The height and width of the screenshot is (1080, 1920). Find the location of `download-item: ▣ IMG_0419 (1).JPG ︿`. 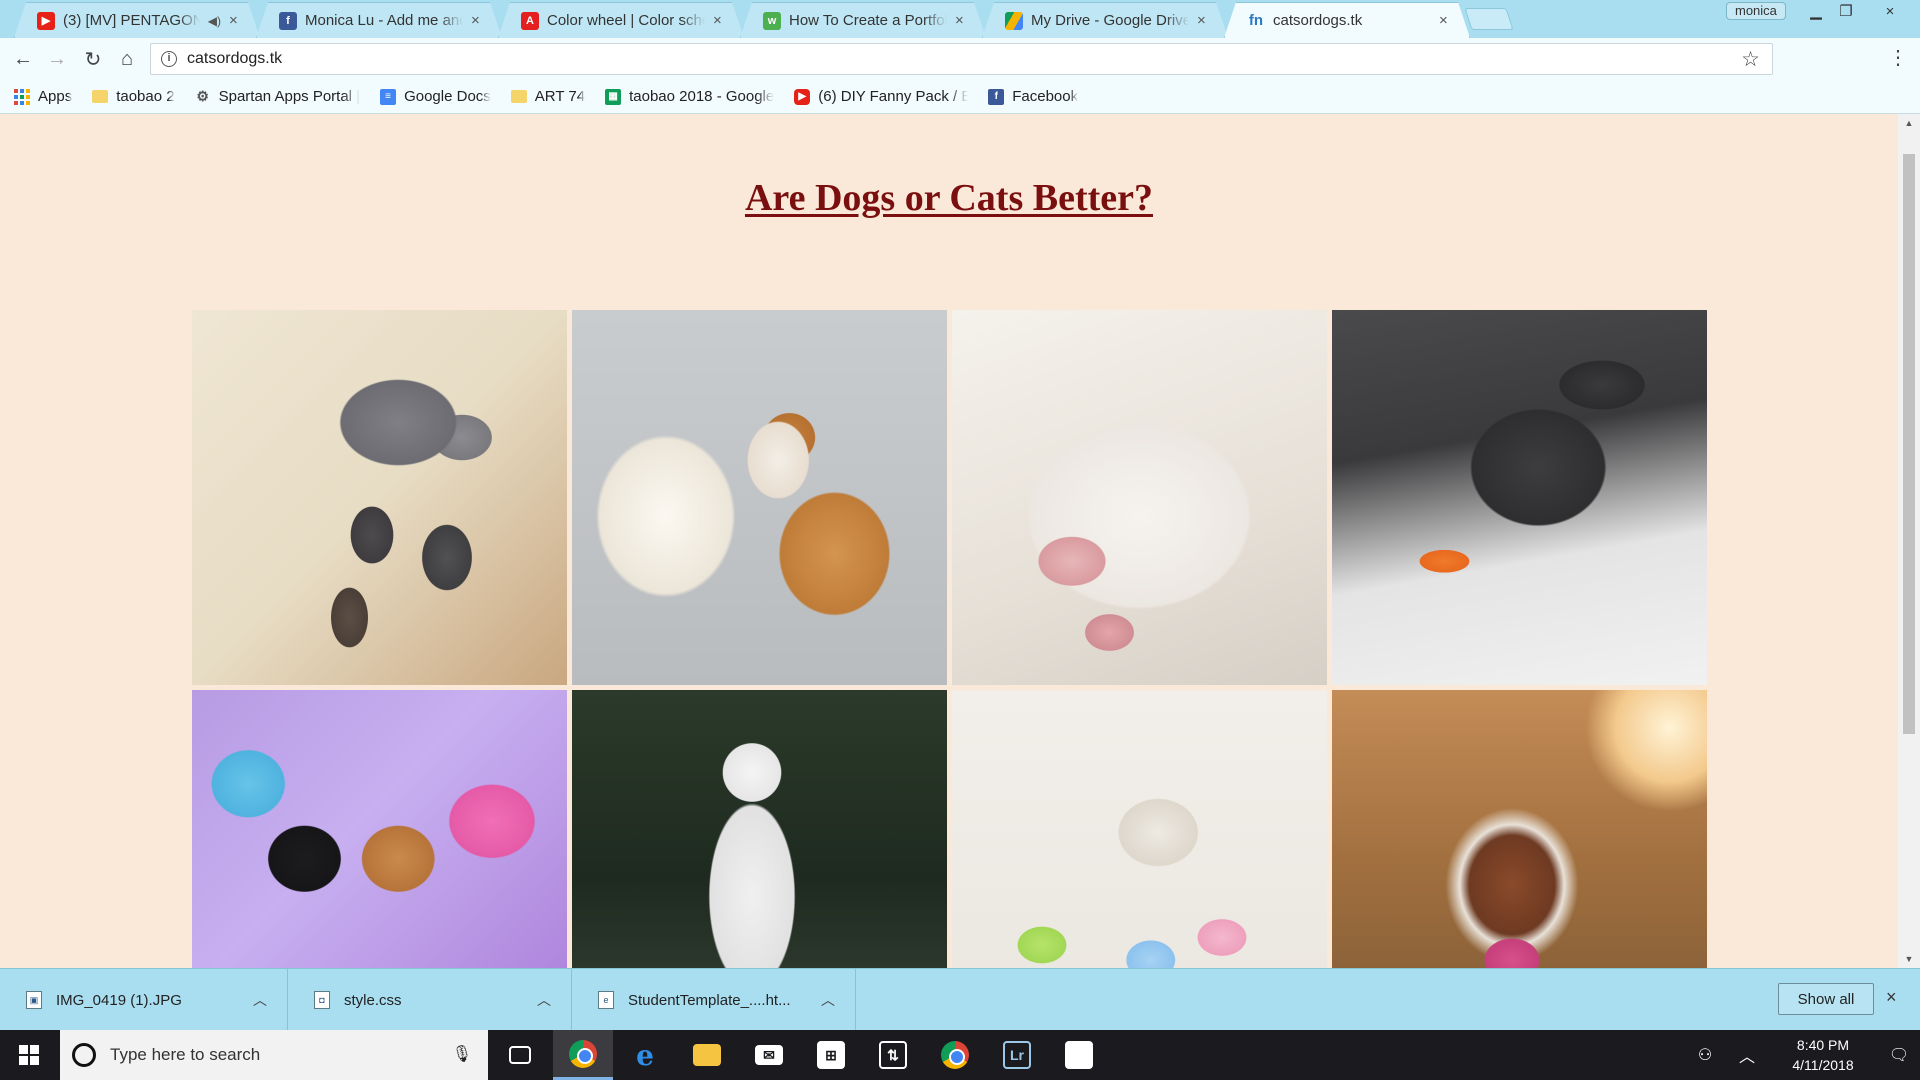

download-item: ▣ IMG_0419 (1).JPG ︿ is located at coordinates (144, 1000).